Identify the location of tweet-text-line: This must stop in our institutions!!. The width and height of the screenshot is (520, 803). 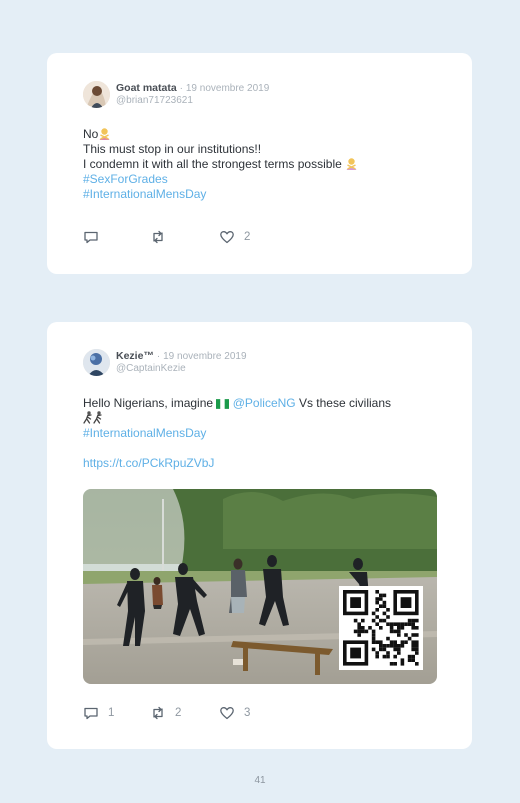
(172, 149).